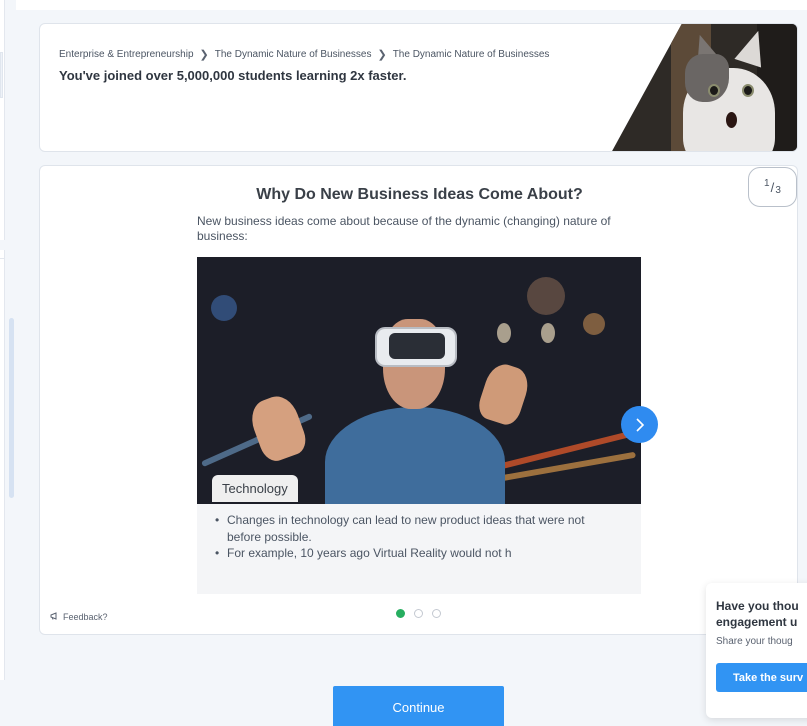  Describe the element at coordinates (2, 258) in the screenshot. I see `left-divider` at that location.